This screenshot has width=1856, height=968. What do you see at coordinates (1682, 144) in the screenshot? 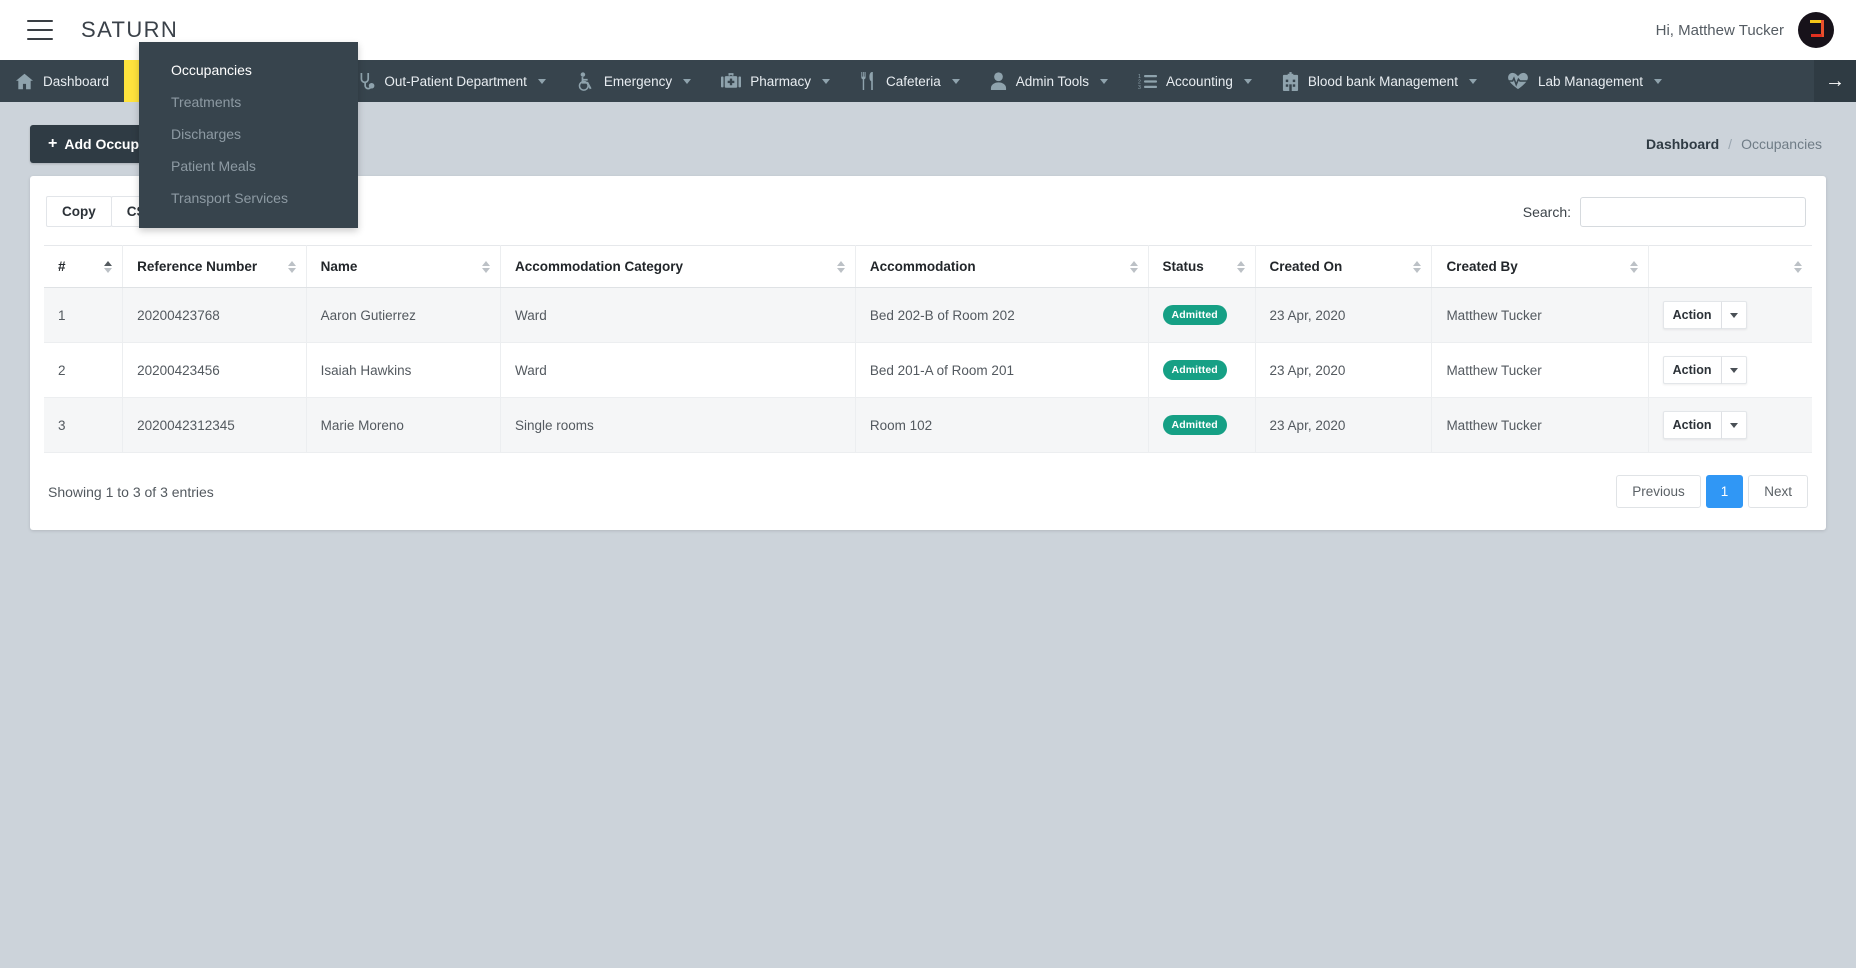
I see `breadcrumb-dashboard: Dashboard` at bounding box center [1682, 144].